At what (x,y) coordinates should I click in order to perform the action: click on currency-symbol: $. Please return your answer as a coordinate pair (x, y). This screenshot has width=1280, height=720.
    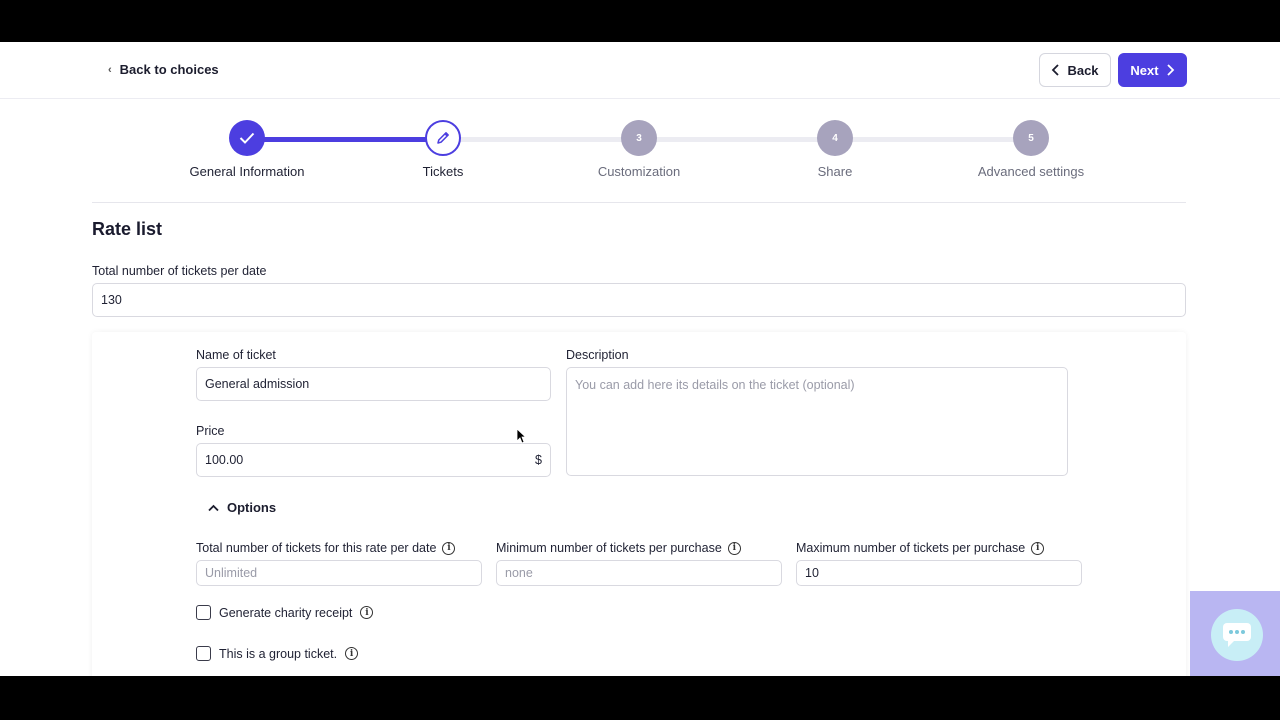
    Looking at the image, I should click on (538, 460).